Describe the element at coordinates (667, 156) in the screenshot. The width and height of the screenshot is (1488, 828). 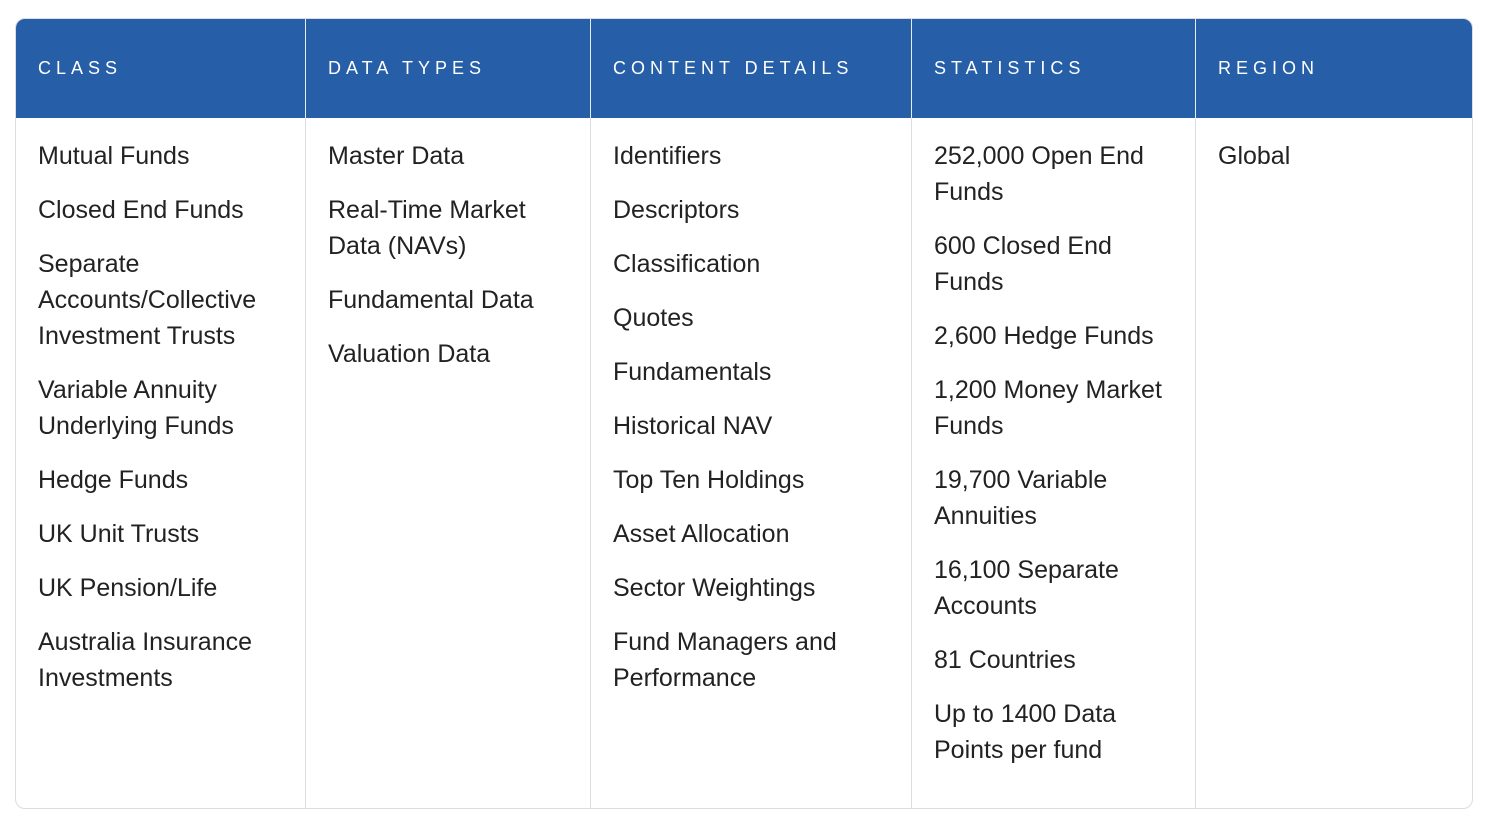
I see `list-item: Identifiers` at that location.